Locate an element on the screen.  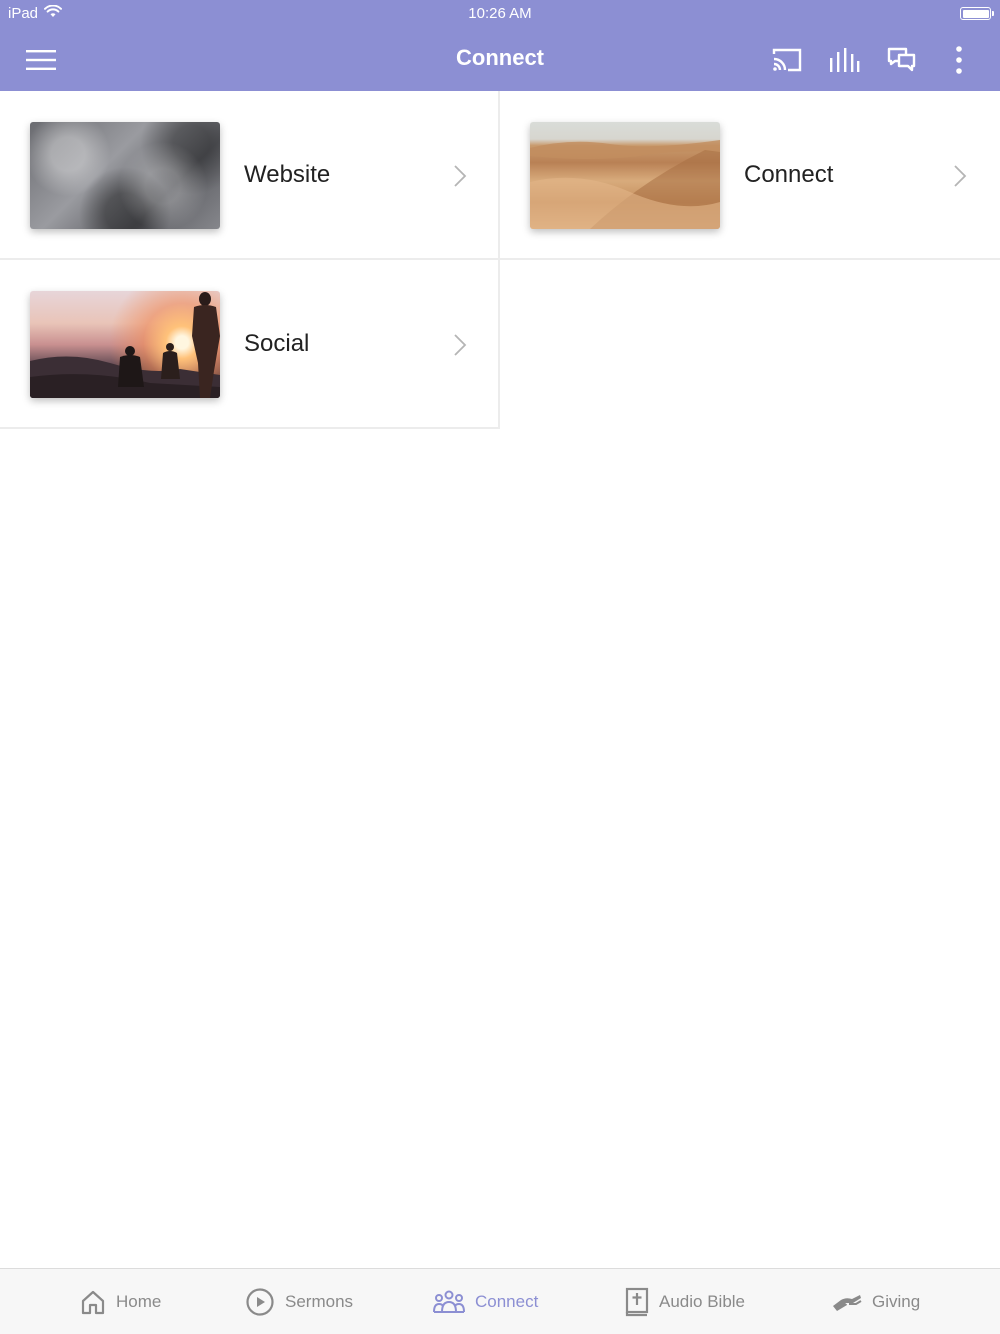
navigation-bar: Connect is located at coordinates (500, 59).